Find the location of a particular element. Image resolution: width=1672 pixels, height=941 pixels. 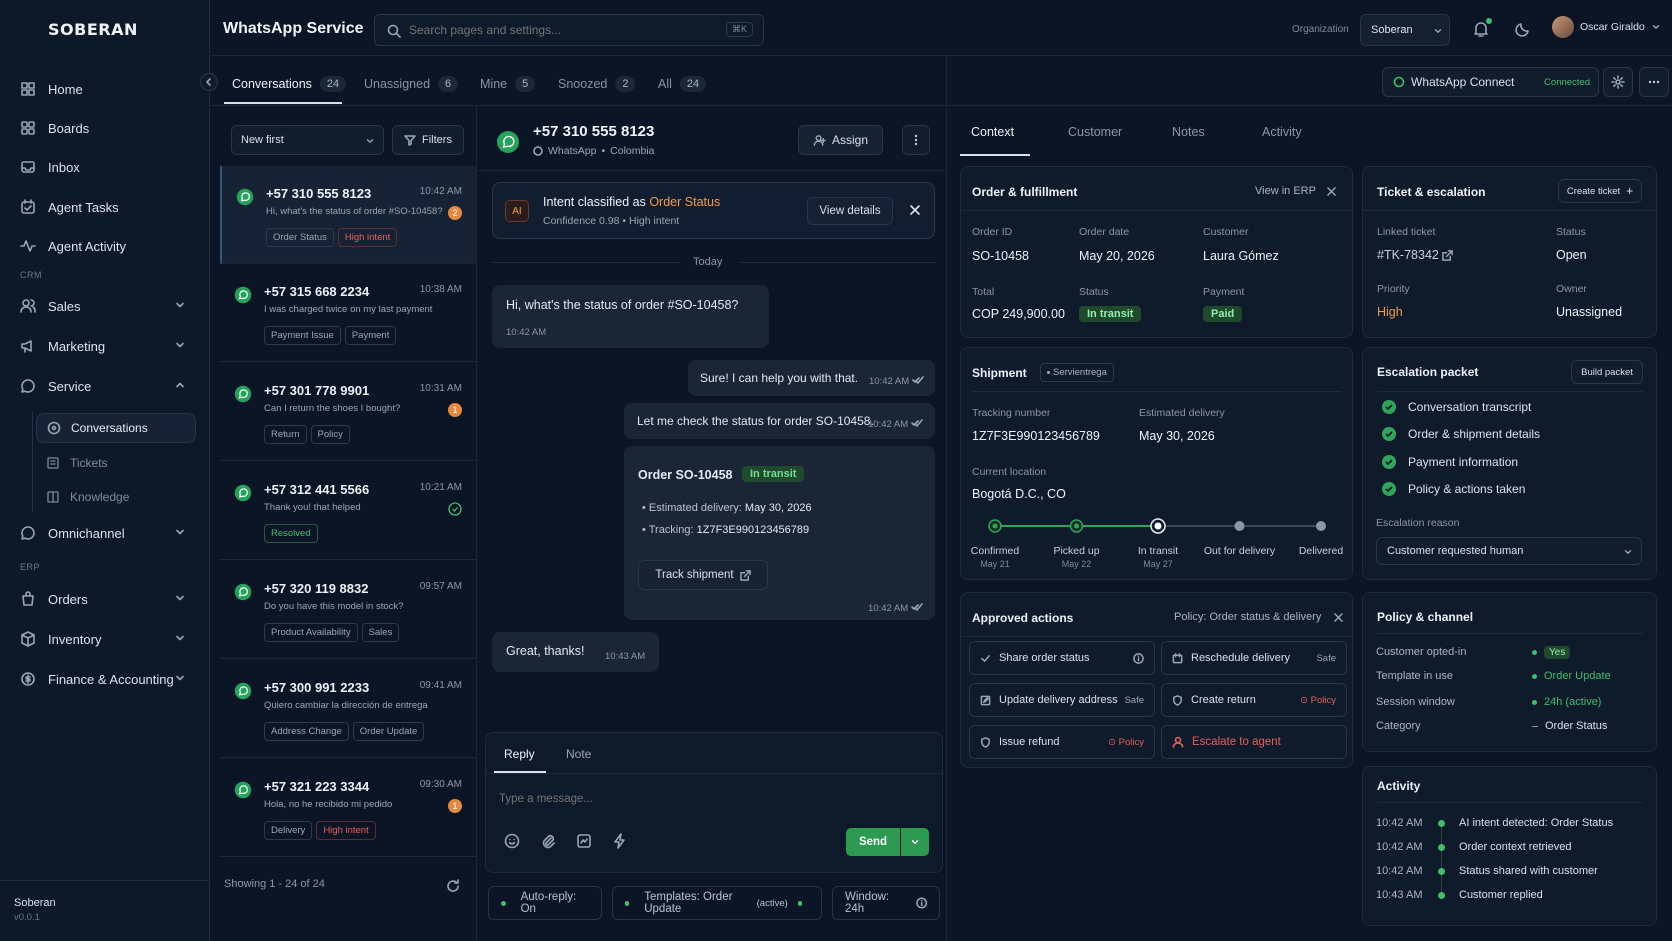

conversation-tag: Resolved is located at coordinates (291, 533).